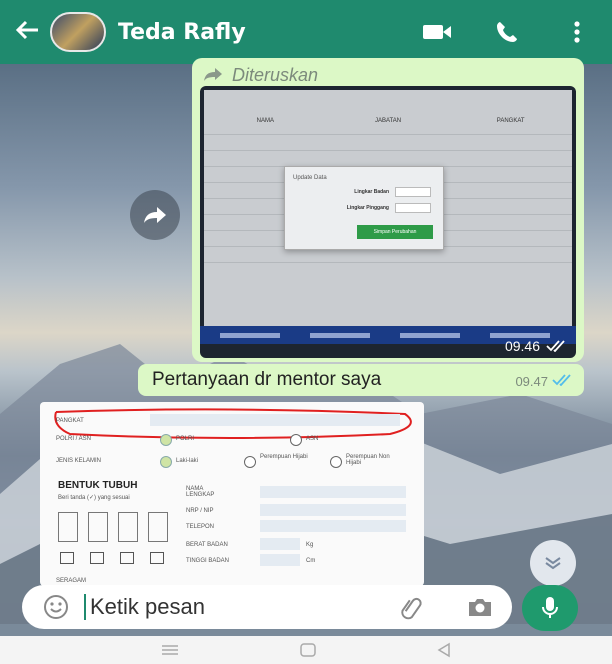  I want to click on height-label: TINGGI BADAN, so click(208, 561).